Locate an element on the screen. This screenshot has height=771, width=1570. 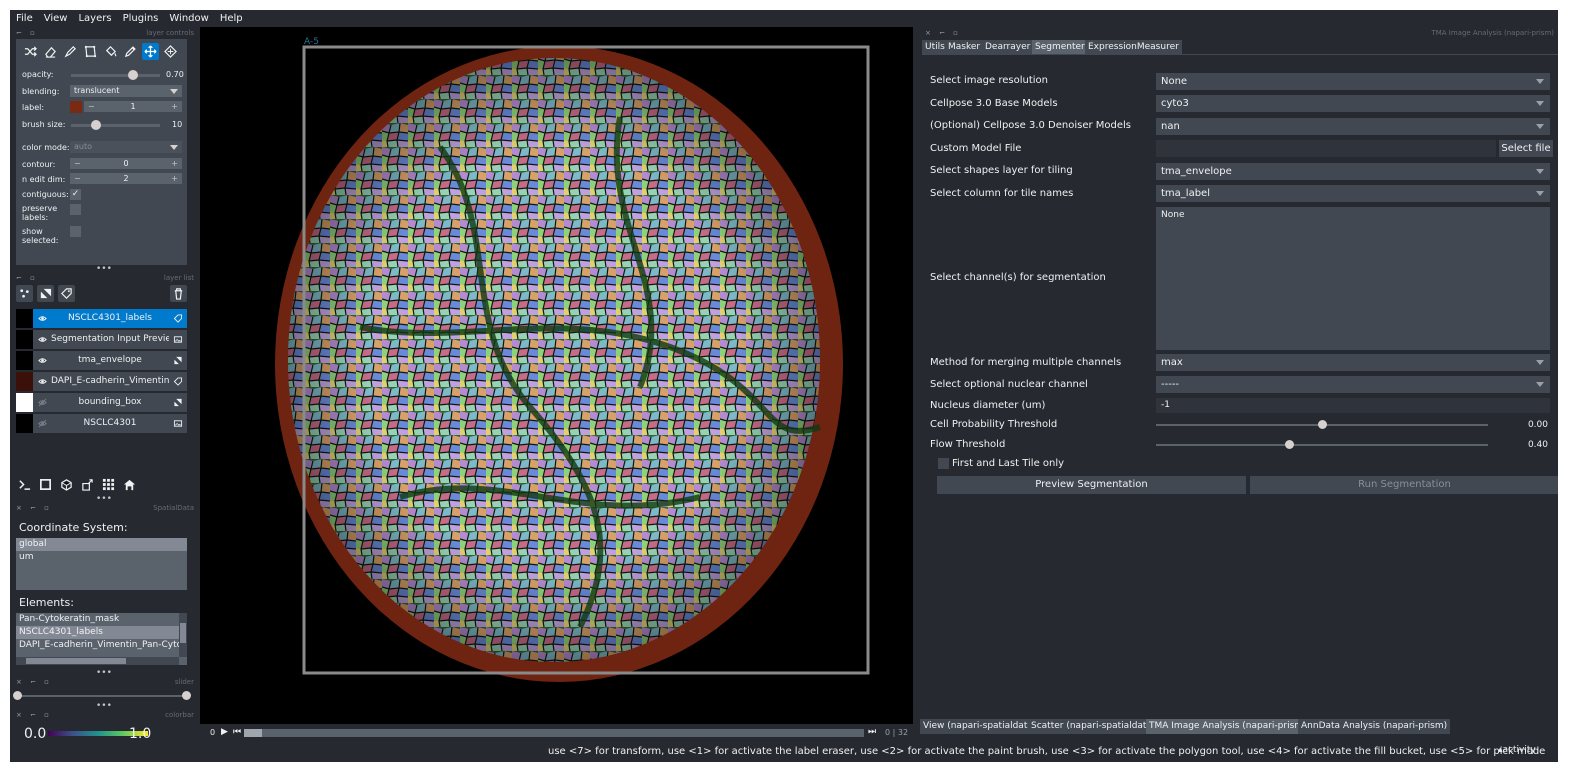
denoiser-dropdown: nan is located at coordinates (1353, 126).